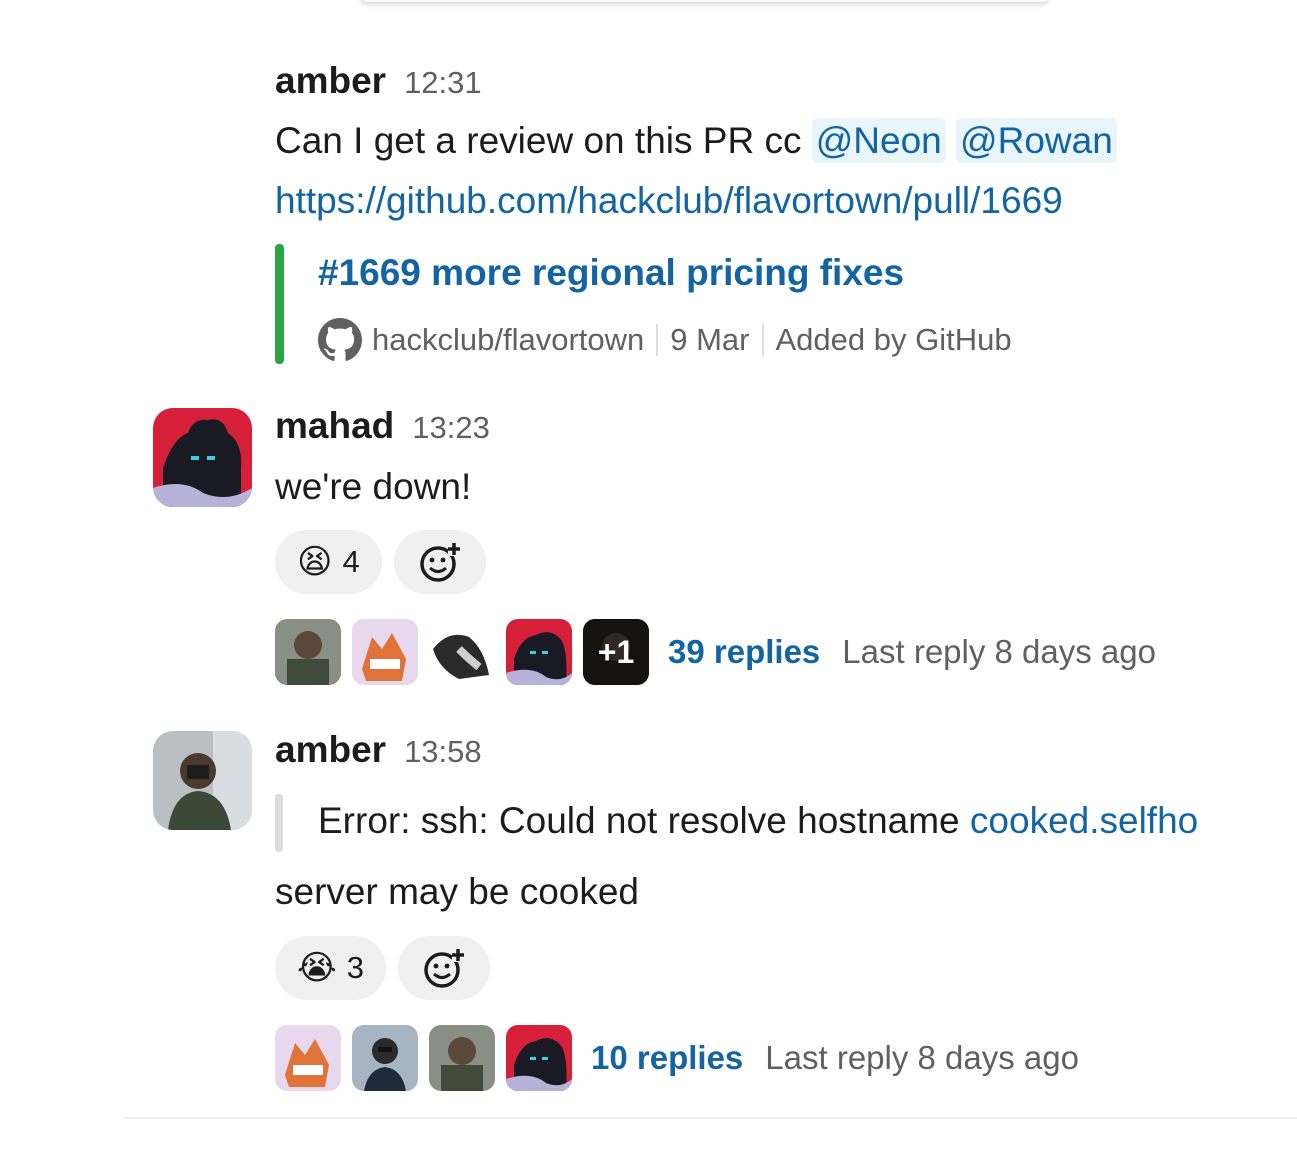  I want to click on message-text: server may be cooked, so click(457, 891).